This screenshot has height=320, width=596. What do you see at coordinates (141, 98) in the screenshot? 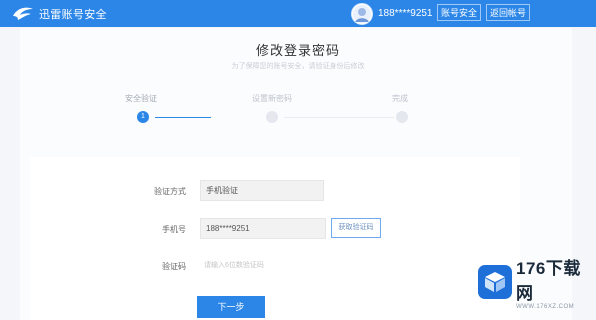
I see `step-label-verify: 安全验证` at bounding box center [141, 98].